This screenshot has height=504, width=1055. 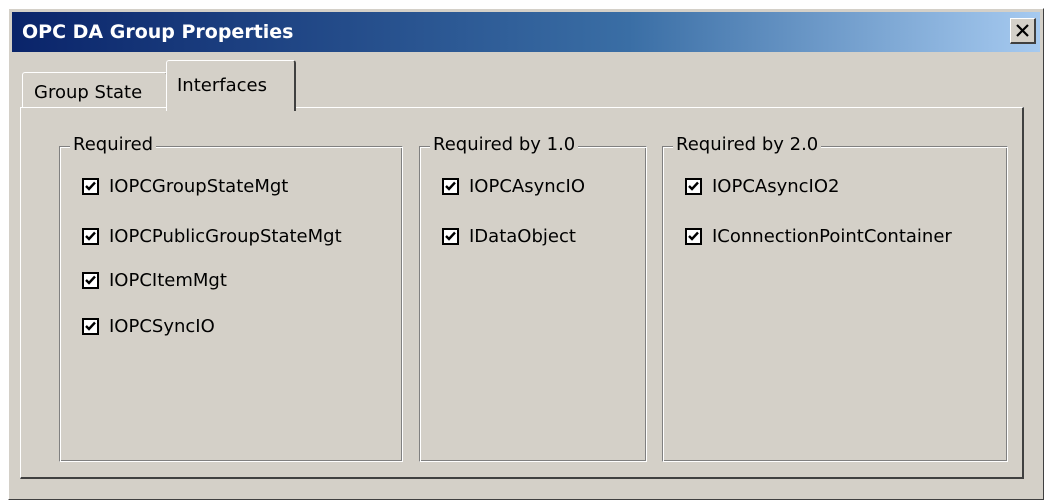 What do you see at coordinates (522, 236) in the screenshot?
I see `checkbox-label: IDataObject` at bounding box center [522, 236].